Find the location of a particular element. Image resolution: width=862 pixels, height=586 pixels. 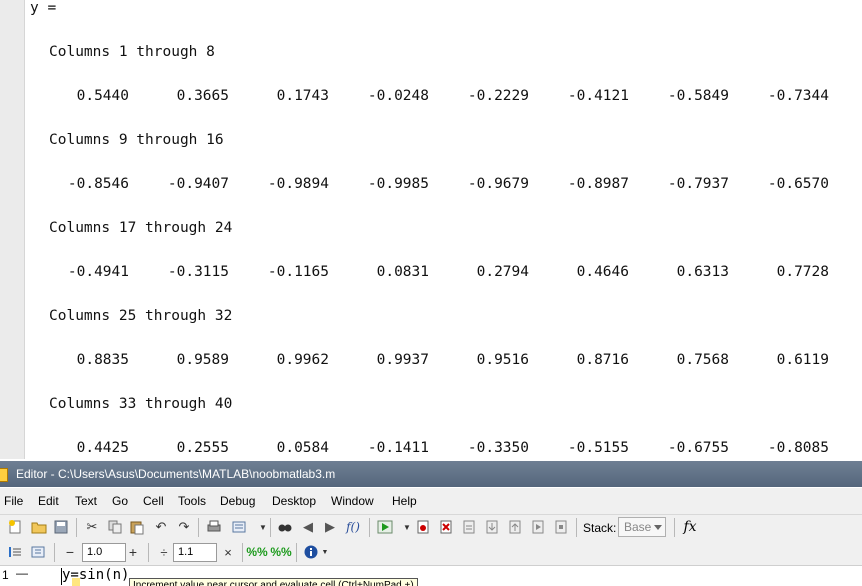

copy-icon is located at coordinates (115, 527).